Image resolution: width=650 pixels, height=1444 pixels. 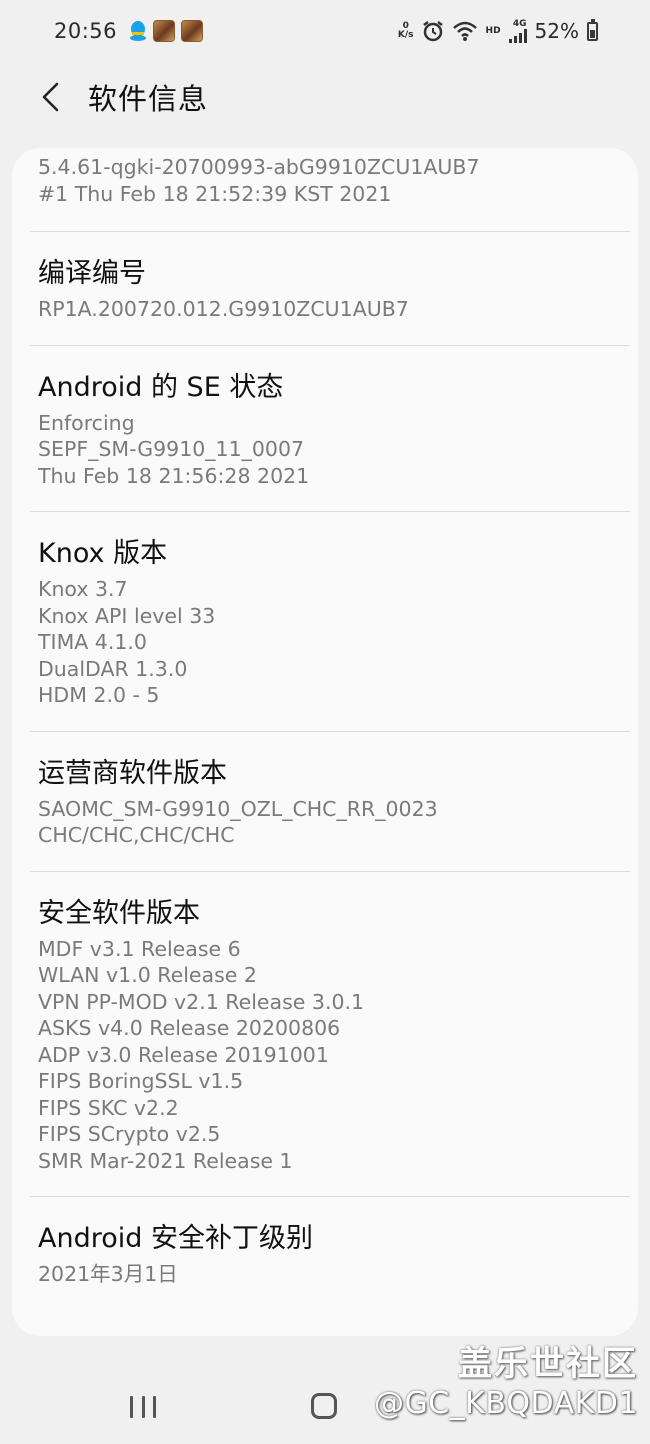 What do you see at coordinates (324, 1406) in the screenshot?
I see `home-button` at bounding box center [324, 1406].